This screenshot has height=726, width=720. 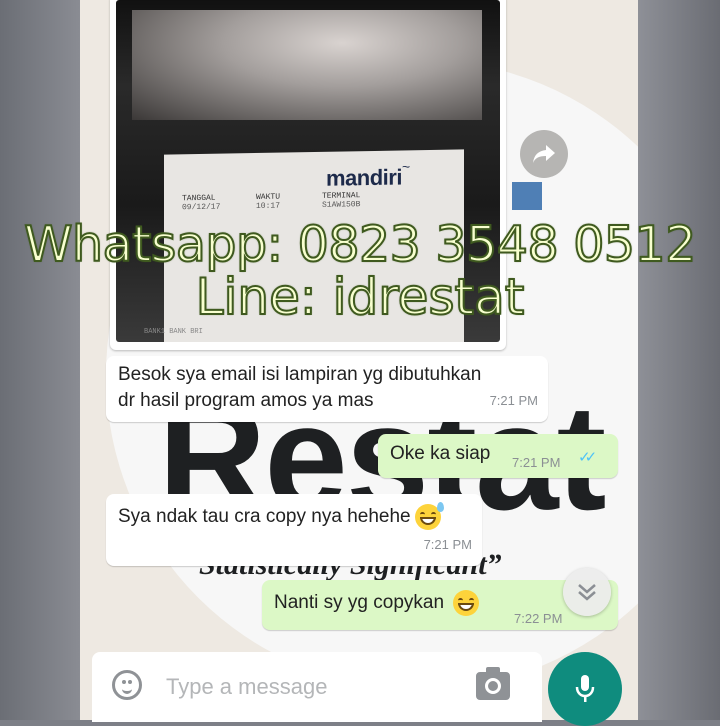 What do you see at coordinates (40, 360) in the screenshot?
I see `left-background` at bounding box center [40, 360].